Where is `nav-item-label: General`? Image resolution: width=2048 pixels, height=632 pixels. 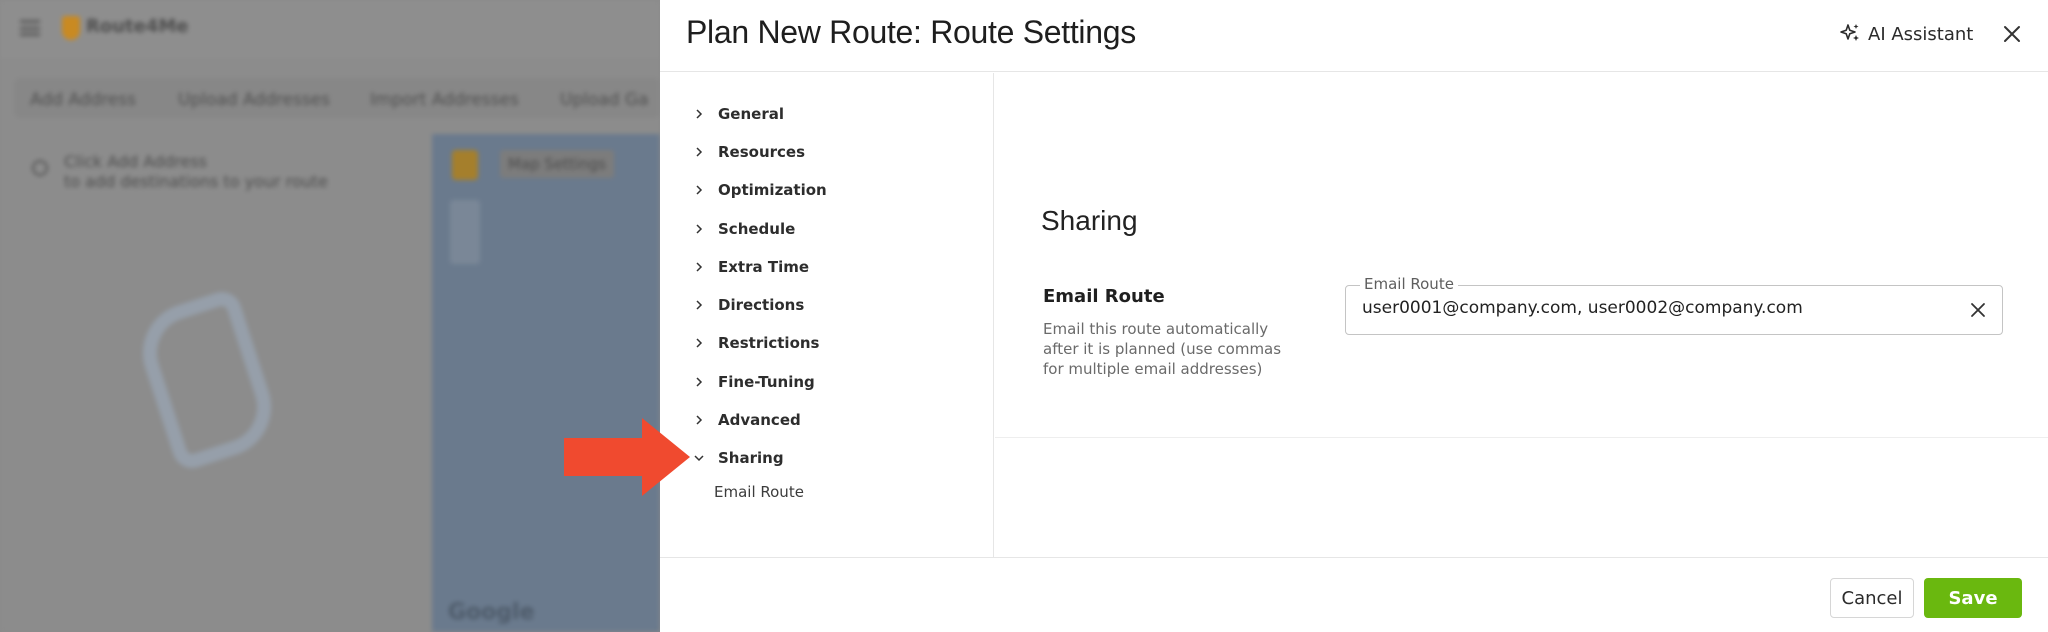 nav-item-label: General is located at coordinates (751, 114).